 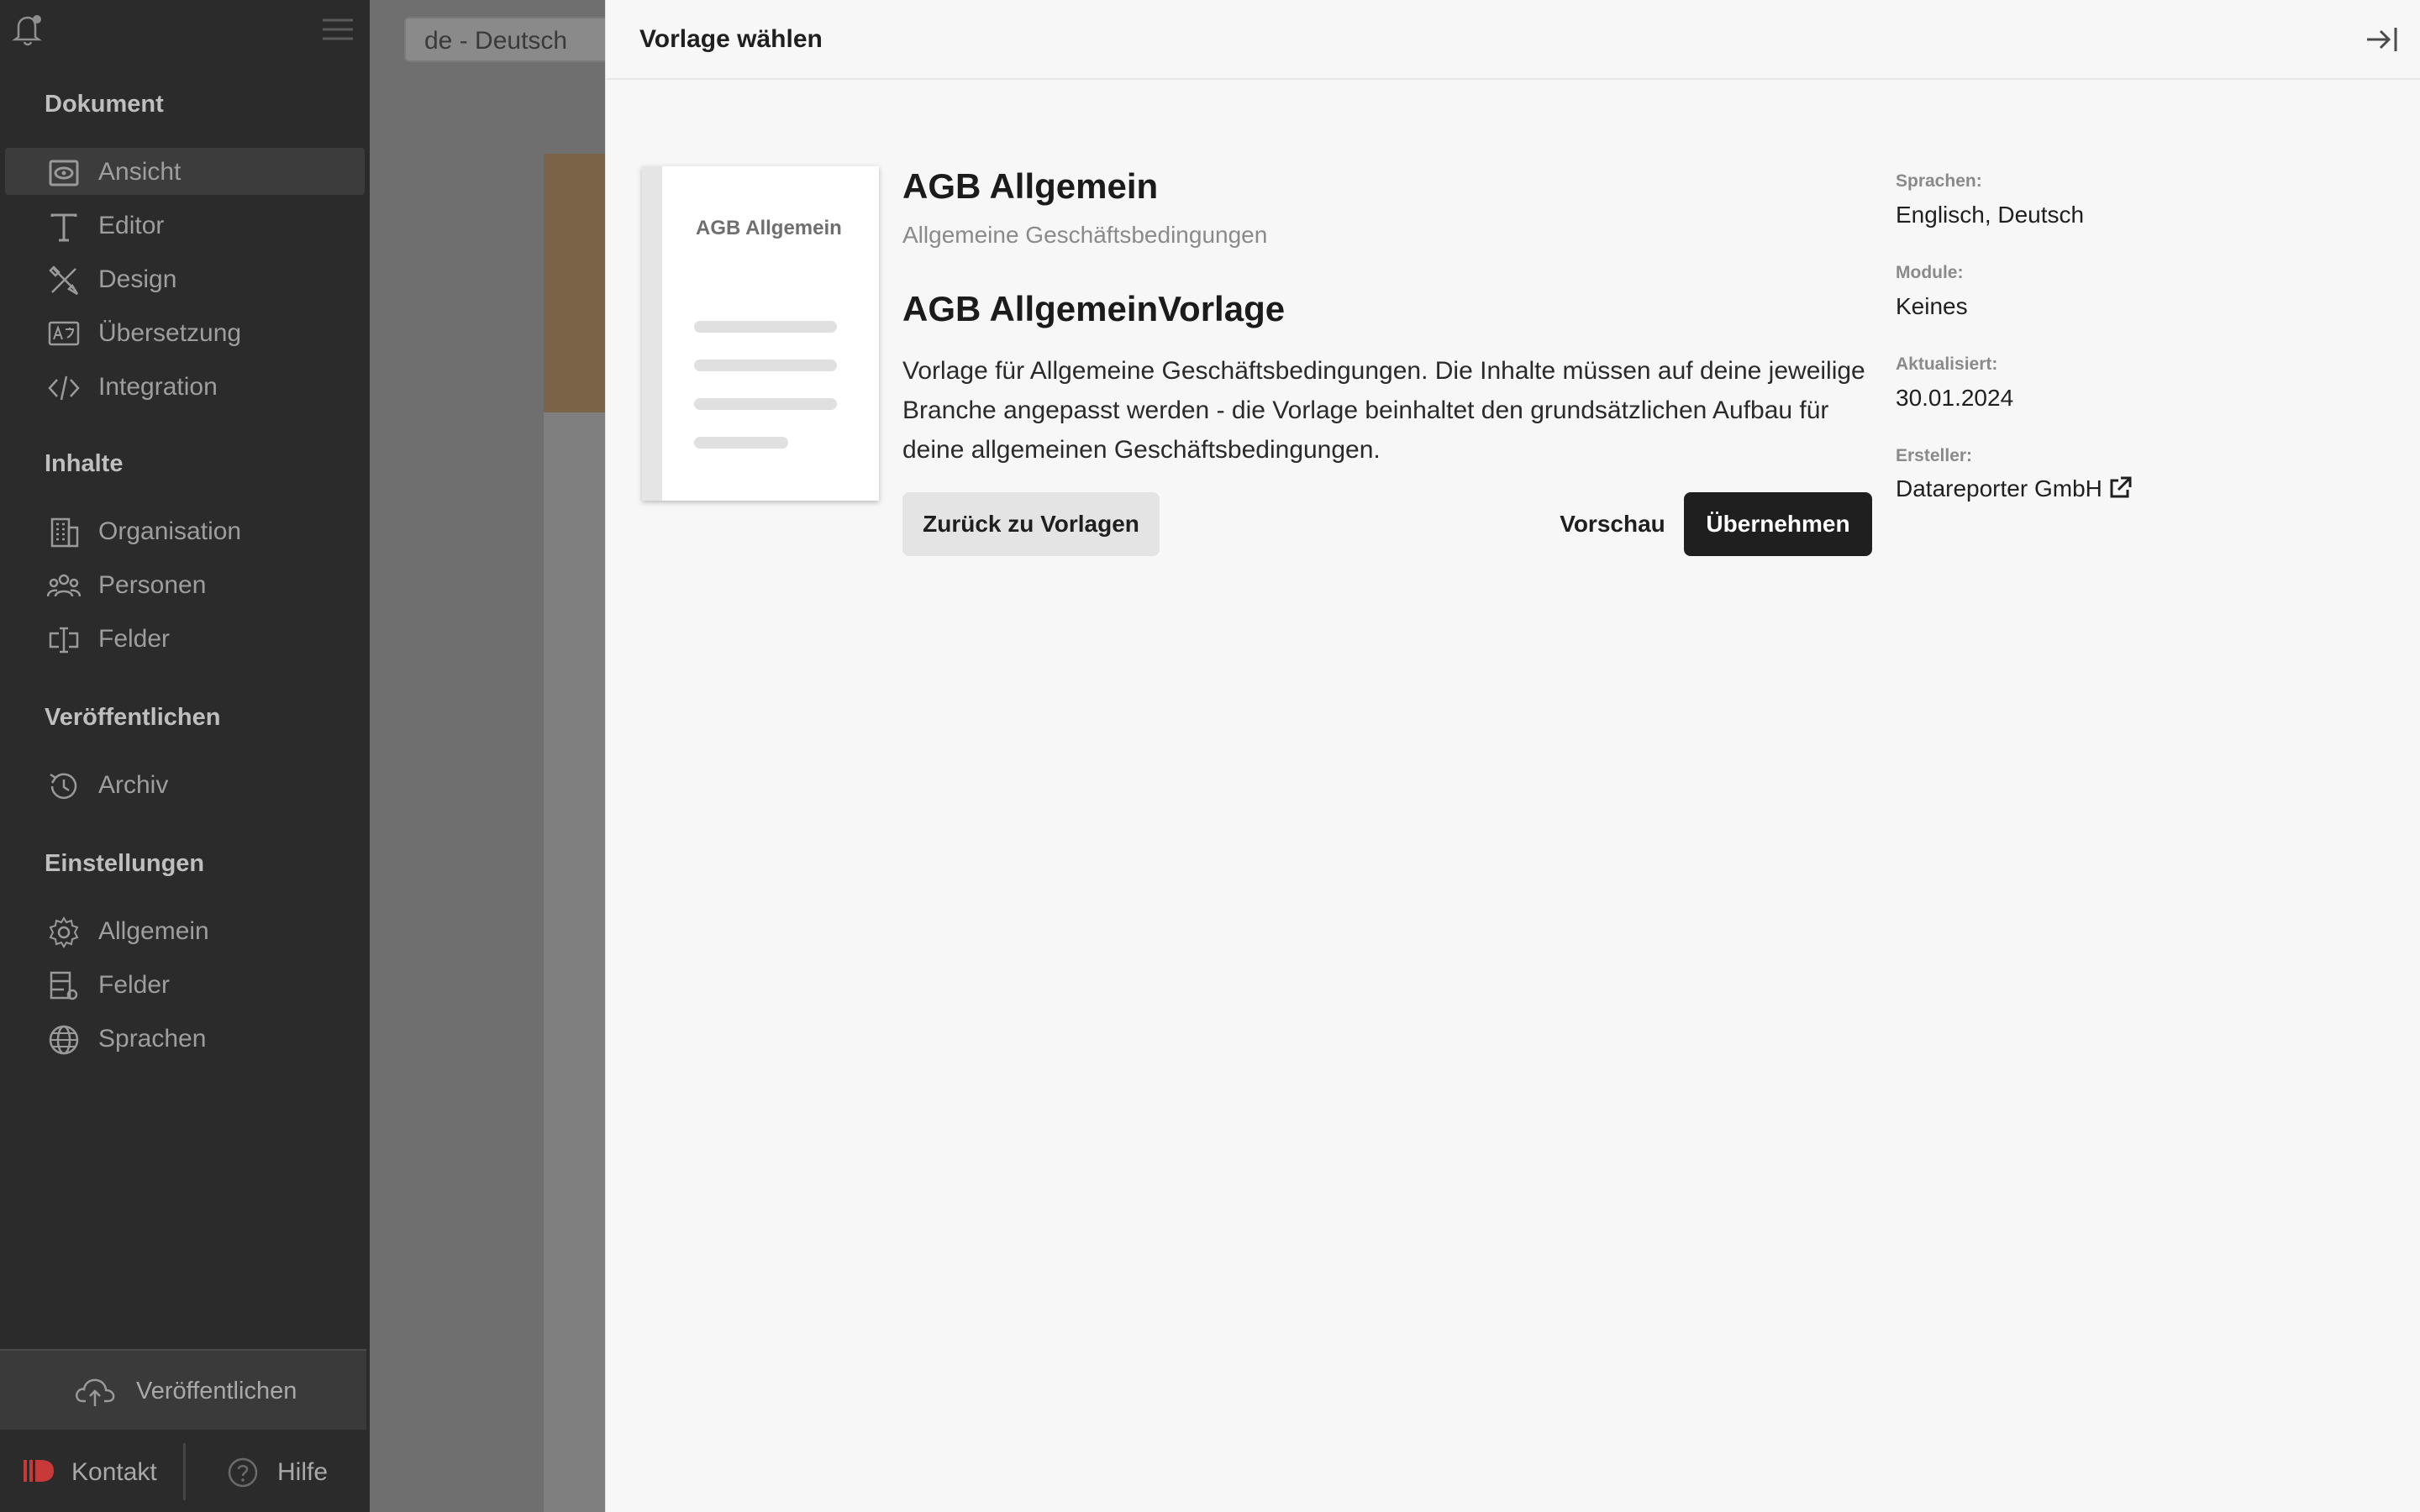 What do you see at coordinates (138, 279) in the screenshot?
I see `sidebar-item-label: Design` at bounding box center [138, 279].